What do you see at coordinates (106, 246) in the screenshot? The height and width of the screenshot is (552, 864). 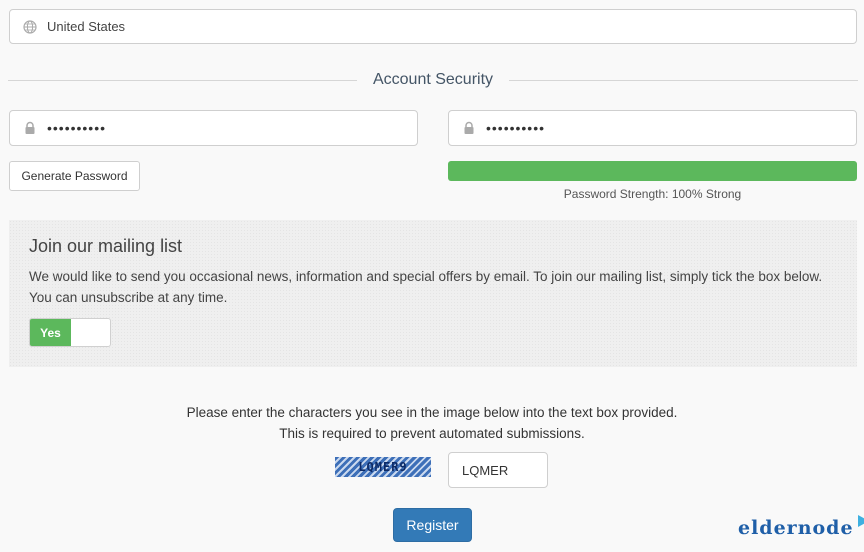 I see `mailing-list-title: Join our mailing list` at bounding box center [106, 246].